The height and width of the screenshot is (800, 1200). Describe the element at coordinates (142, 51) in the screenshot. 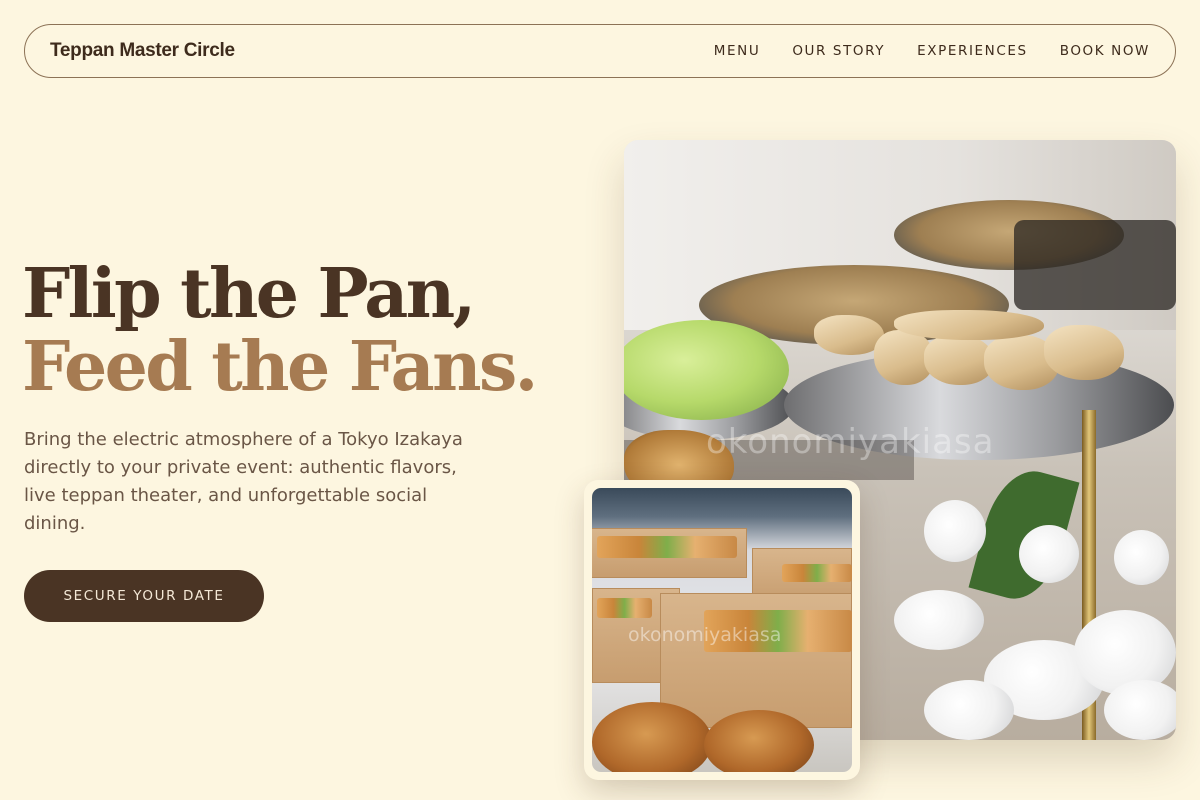

I see `brand-logo-text: Teppan Master Circle` at that location.